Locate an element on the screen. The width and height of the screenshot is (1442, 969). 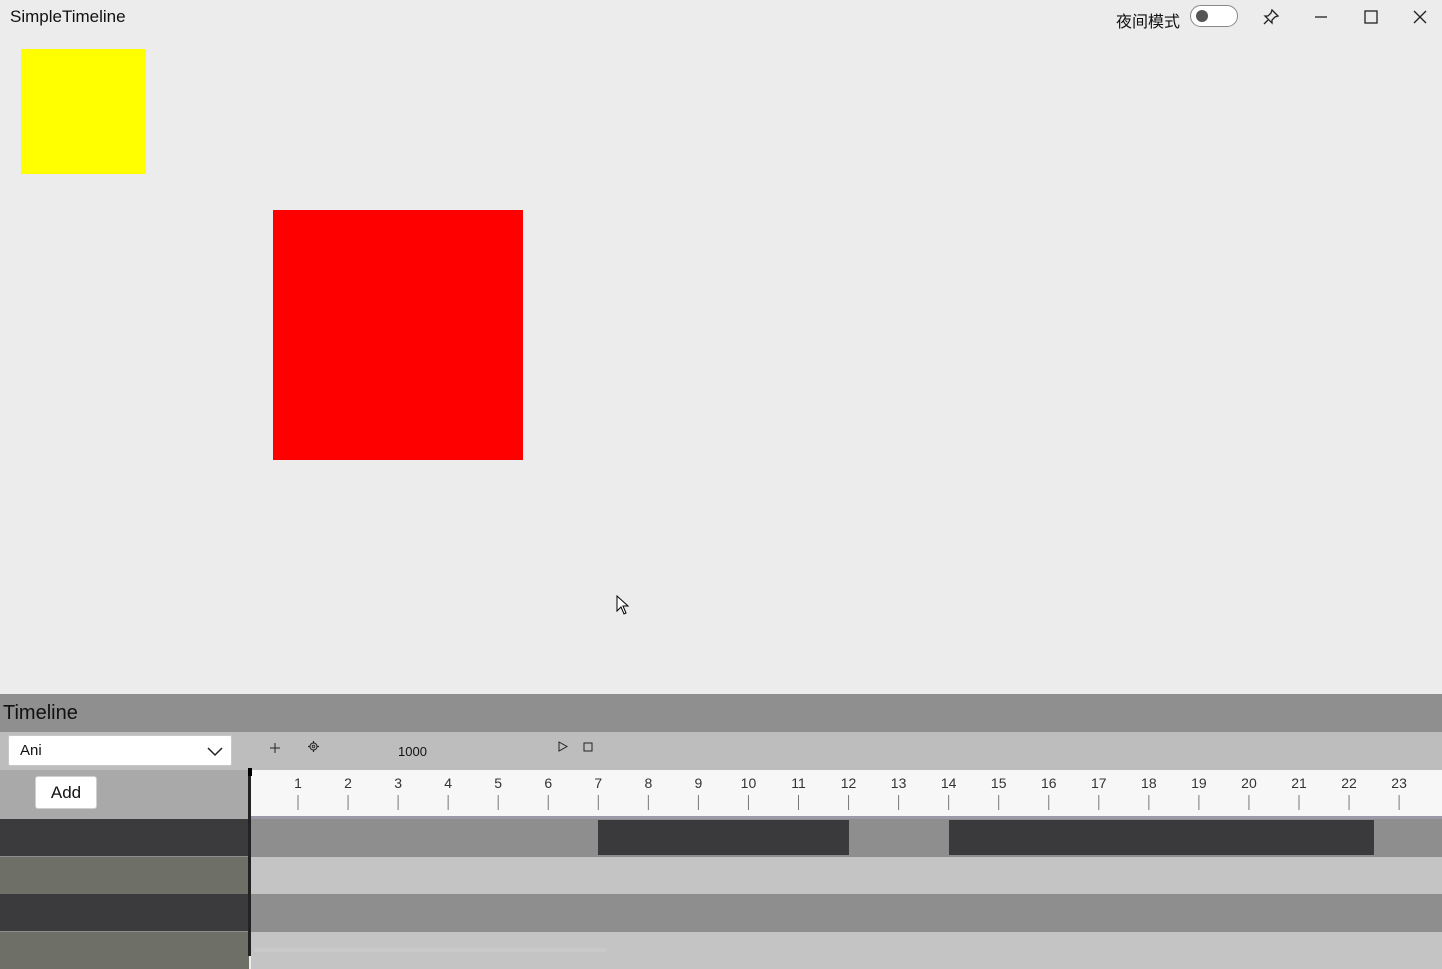
chevron-down-icon is located at coordinates (215, 752).